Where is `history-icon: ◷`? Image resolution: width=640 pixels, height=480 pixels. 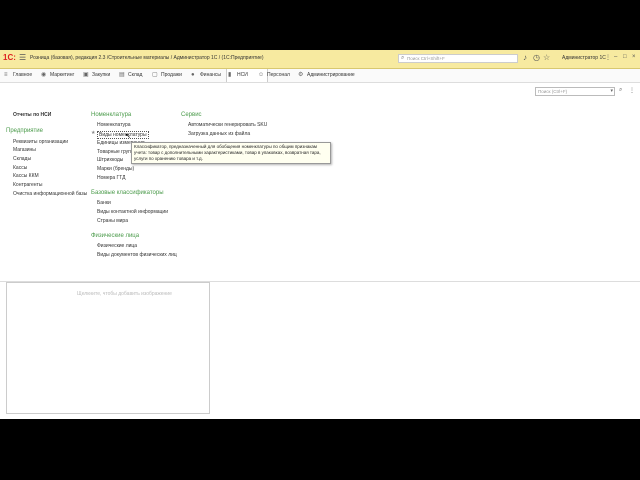 history-icon: ◷ is located at coordinates (536, 57).